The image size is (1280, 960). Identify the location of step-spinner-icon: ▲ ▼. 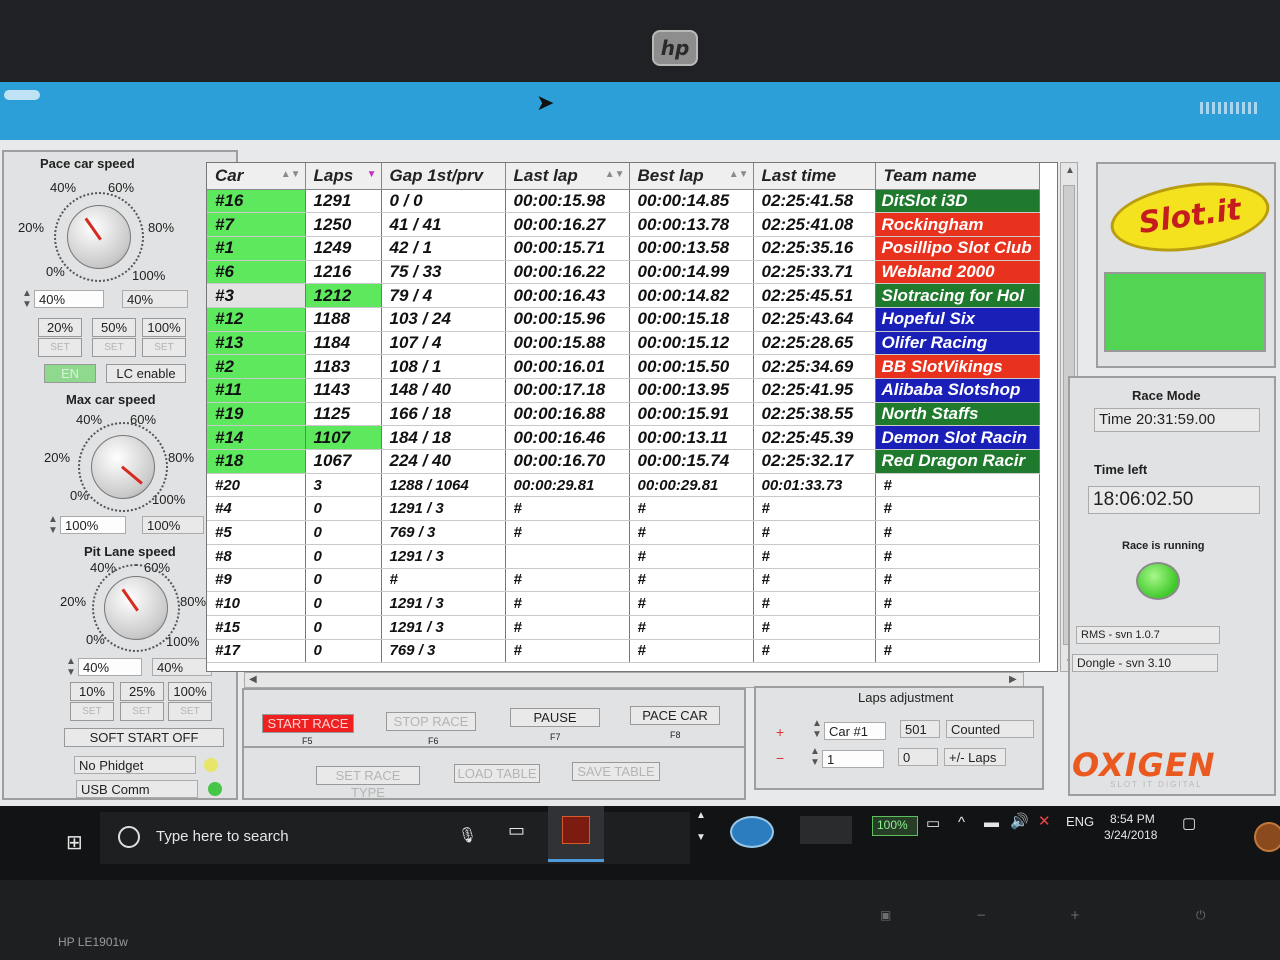
(815, 757).